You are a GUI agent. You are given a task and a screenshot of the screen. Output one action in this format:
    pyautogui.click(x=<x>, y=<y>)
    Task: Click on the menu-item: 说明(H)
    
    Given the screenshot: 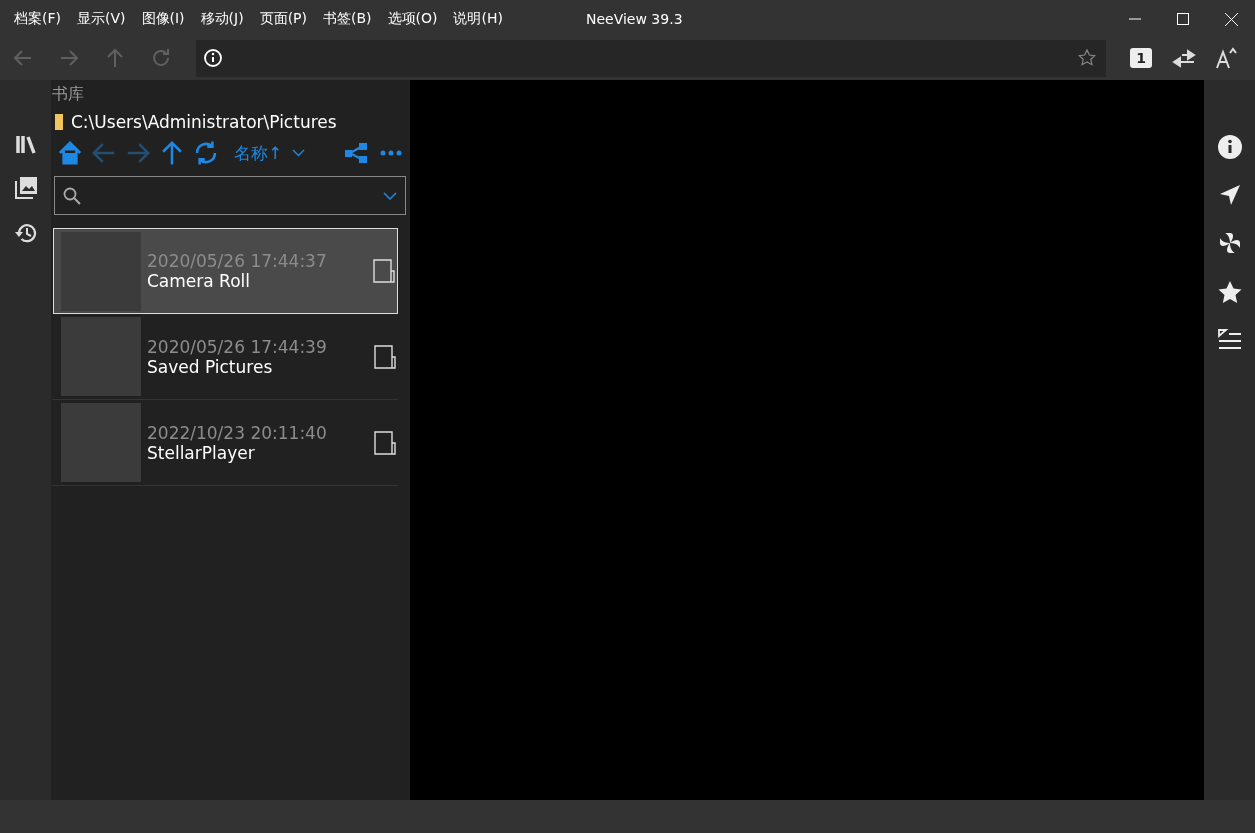 What is the action you would take?
    pyautogui.click(x=478, y=19)
    